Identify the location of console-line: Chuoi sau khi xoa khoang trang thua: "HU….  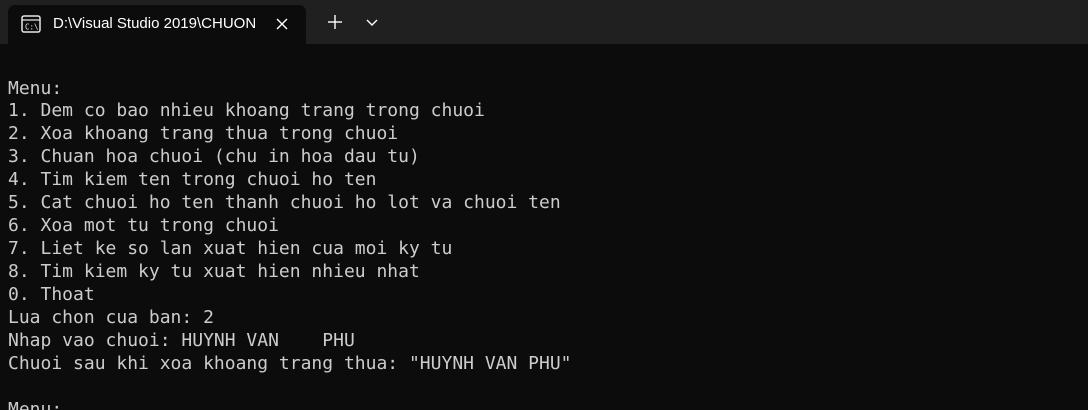
(290, 363).